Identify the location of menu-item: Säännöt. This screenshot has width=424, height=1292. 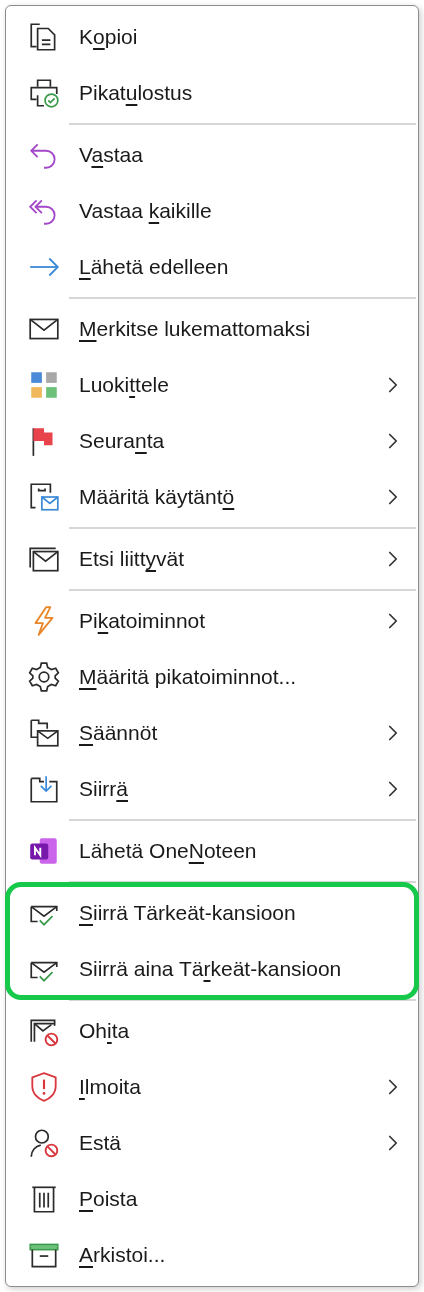
(212, 733).